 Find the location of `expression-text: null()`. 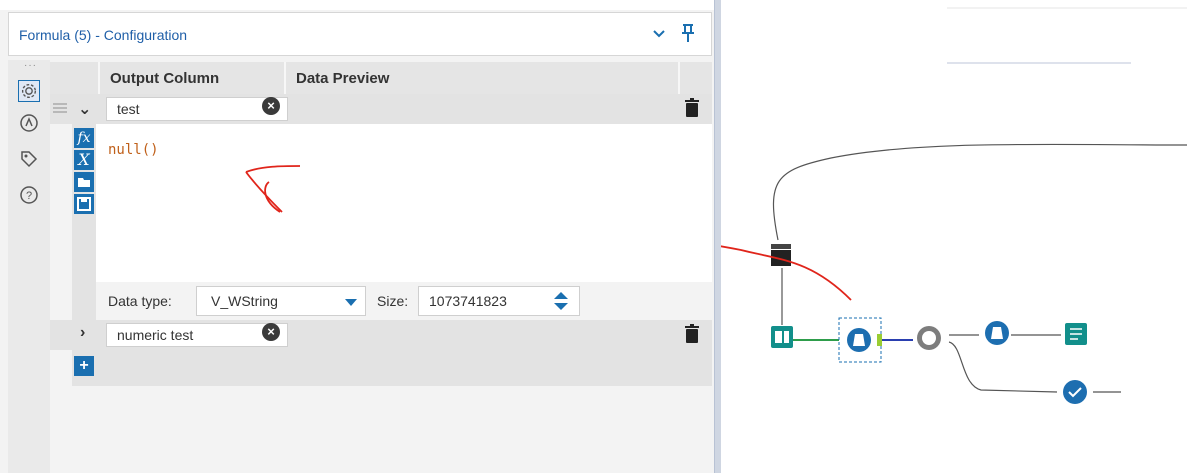

expression-text: null() is located at coordinates (133, 150).